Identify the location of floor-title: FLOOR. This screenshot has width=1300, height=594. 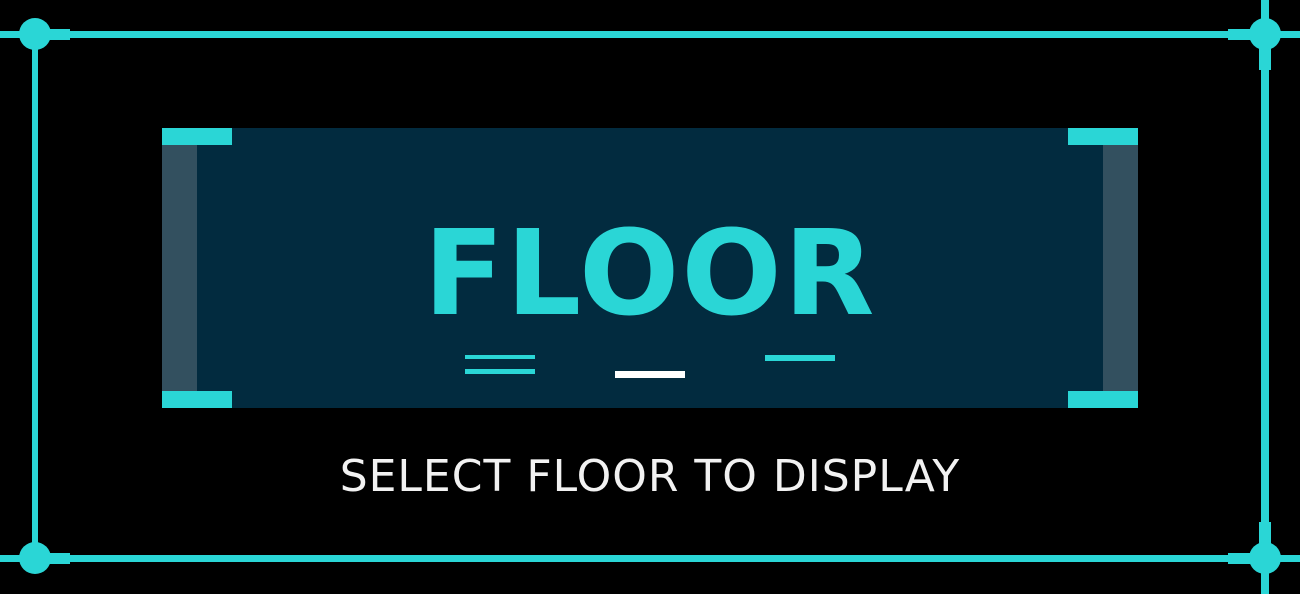
(650, 273).